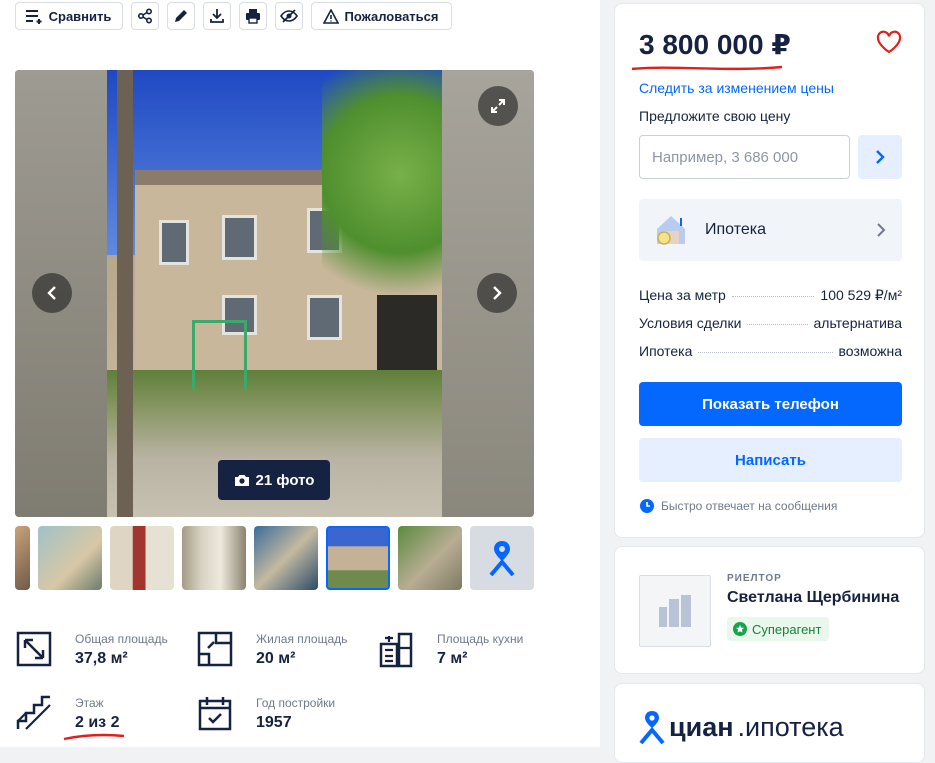  I want to click on status-badge: Суперагент, so click(778, 629).